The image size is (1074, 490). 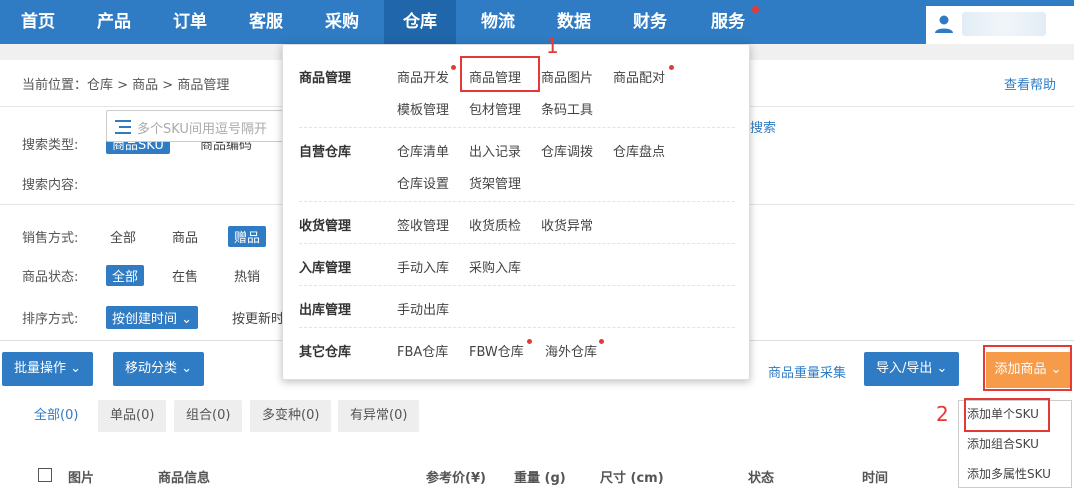 I want to click on batch-operation-button: 批量操作 ⌄, so click(x=48, y=369).